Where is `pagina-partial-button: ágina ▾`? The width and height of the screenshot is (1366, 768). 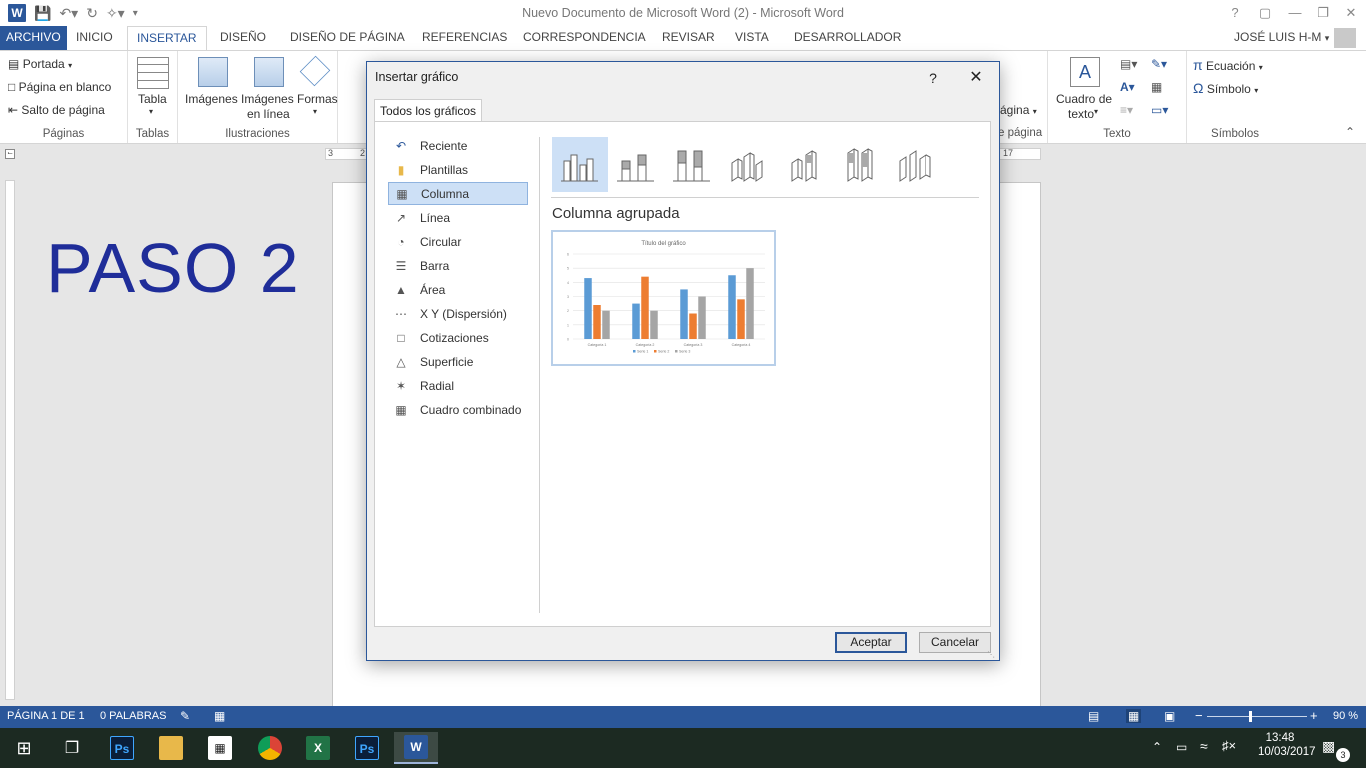
pagina-partial-button: ágina ▾ is located at coordinates (1018, 110).